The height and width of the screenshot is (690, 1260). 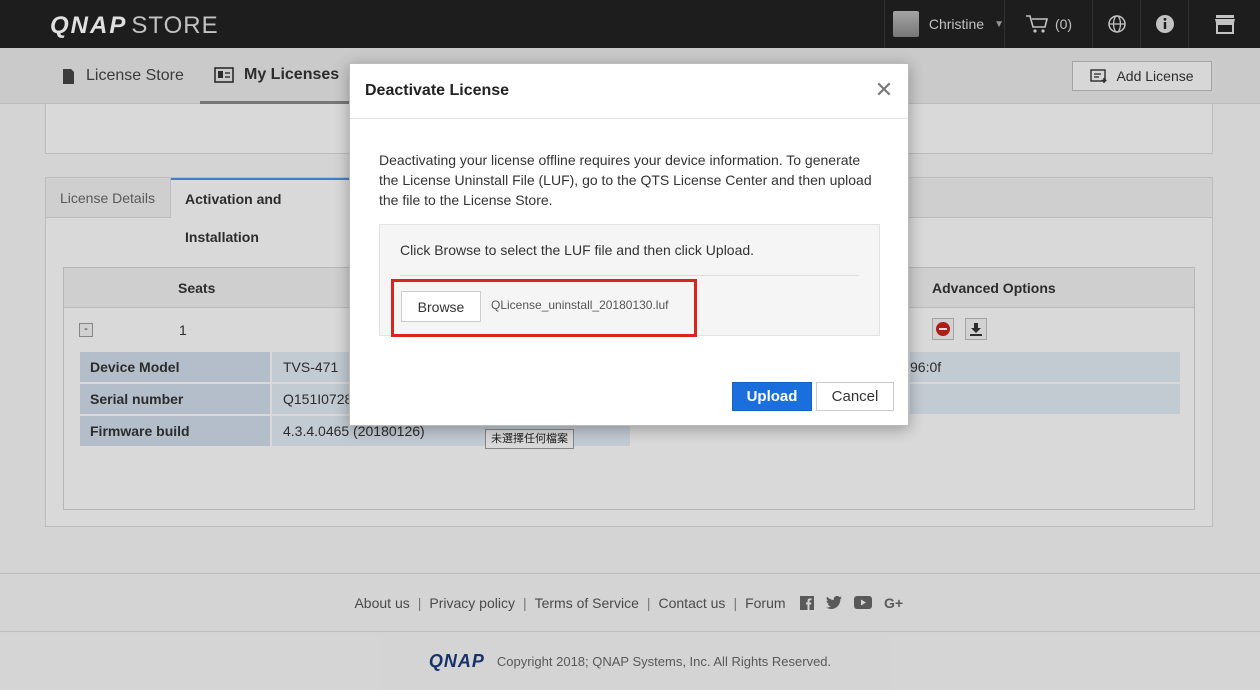 I want to click on upload-button: Upload, so click(x=772, y=396).